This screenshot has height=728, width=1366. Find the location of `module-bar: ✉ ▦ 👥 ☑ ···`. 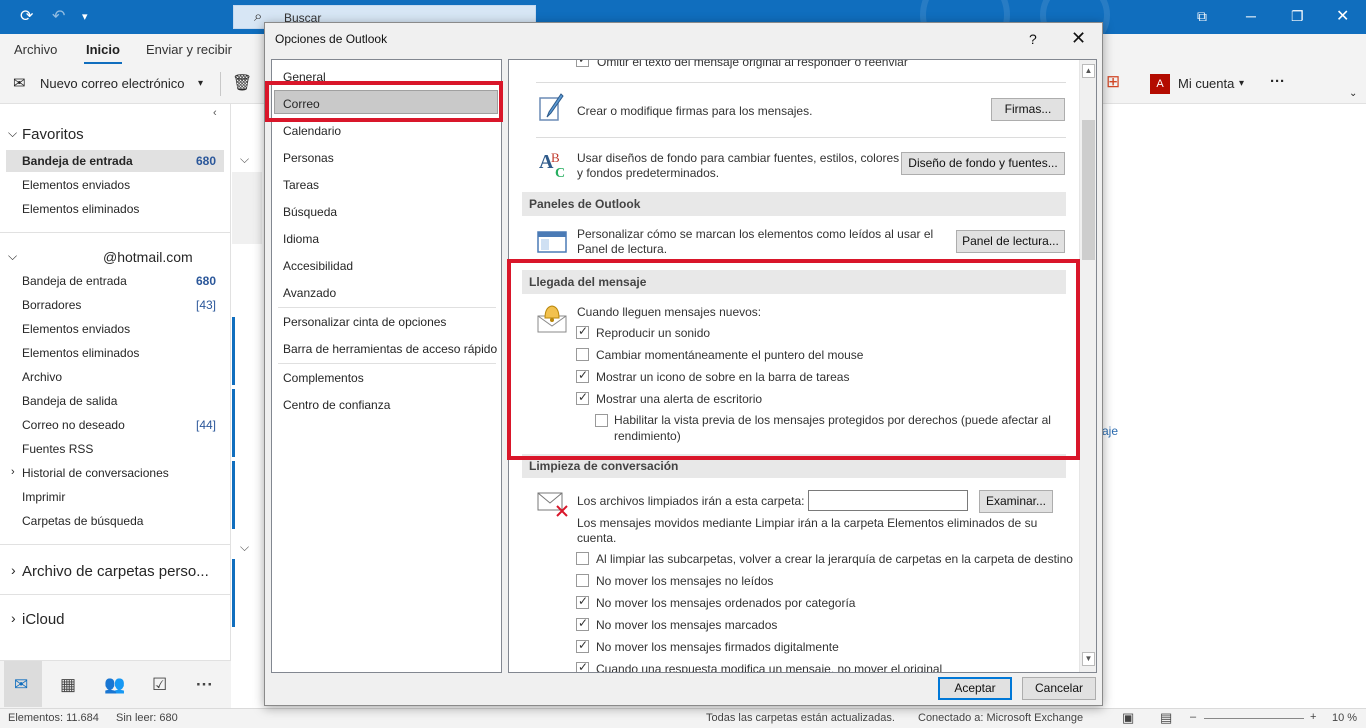

module-bar: ✉ ▦ 👥 ☑ ··· is located at coordinates (115, 684).